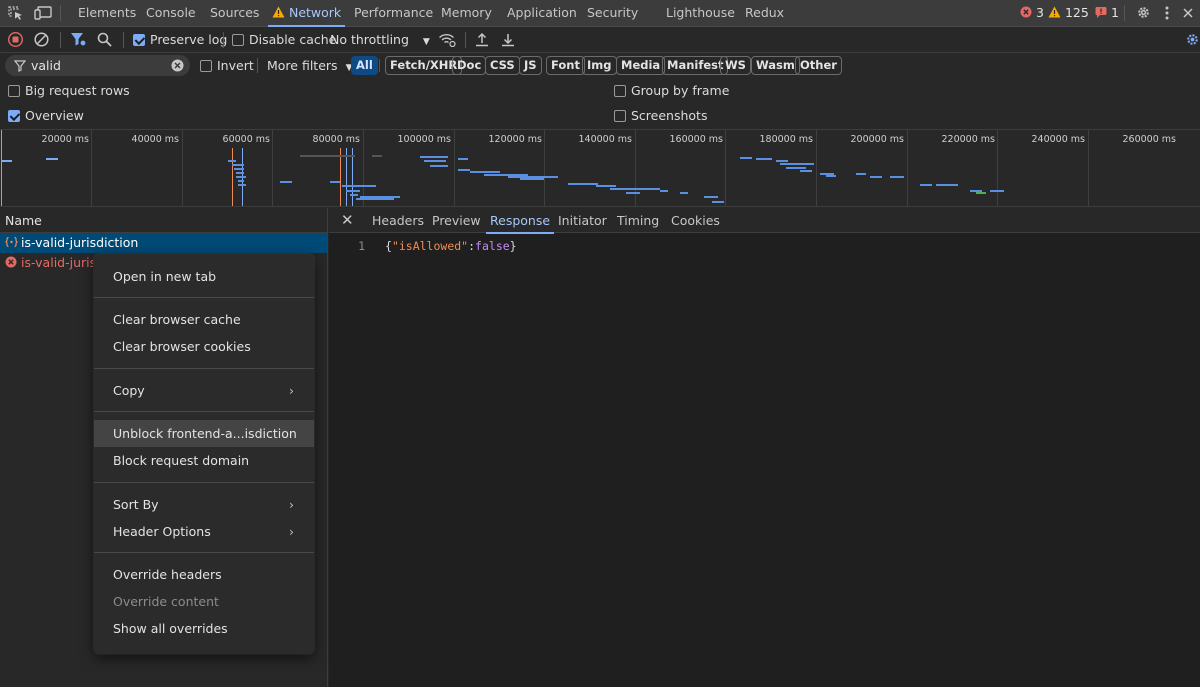 Image resolution: width=1200 pixels, height=687 pixels. Describe the element at coordinates (612, 13) in the screenshot. I see `tab-security: Security` at that location.